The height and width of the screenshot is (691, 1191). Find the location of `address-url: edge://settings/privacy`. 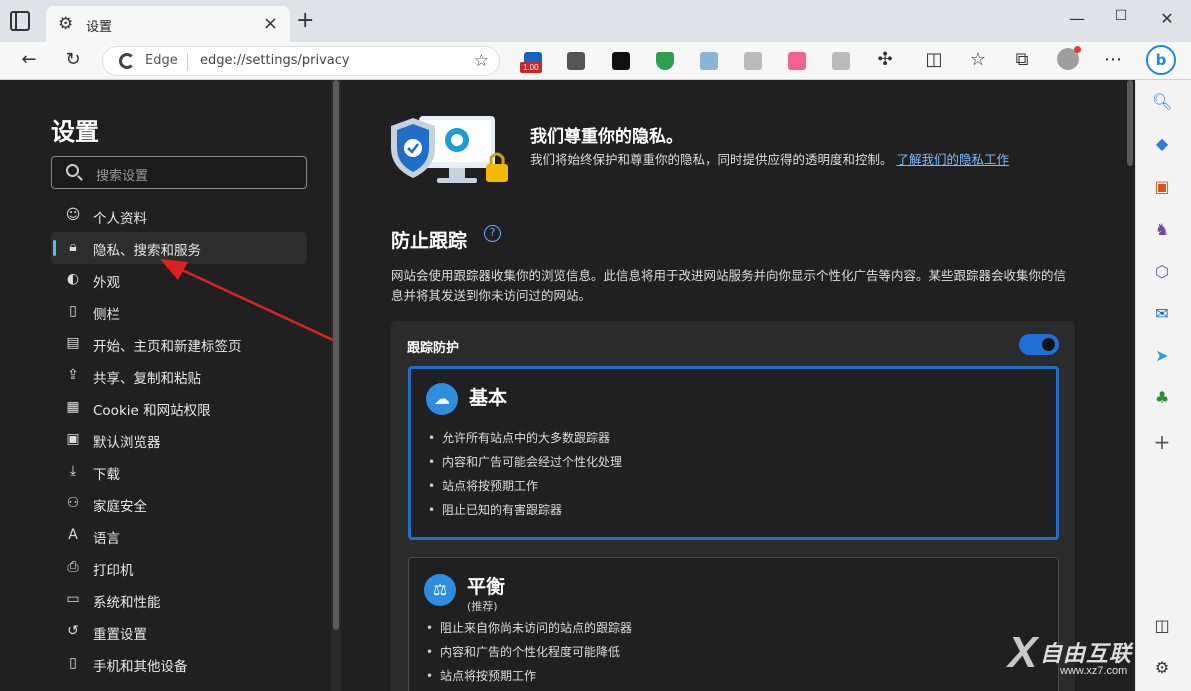

address-url: edge://settings/privacy is located at coordinates (275, 60).